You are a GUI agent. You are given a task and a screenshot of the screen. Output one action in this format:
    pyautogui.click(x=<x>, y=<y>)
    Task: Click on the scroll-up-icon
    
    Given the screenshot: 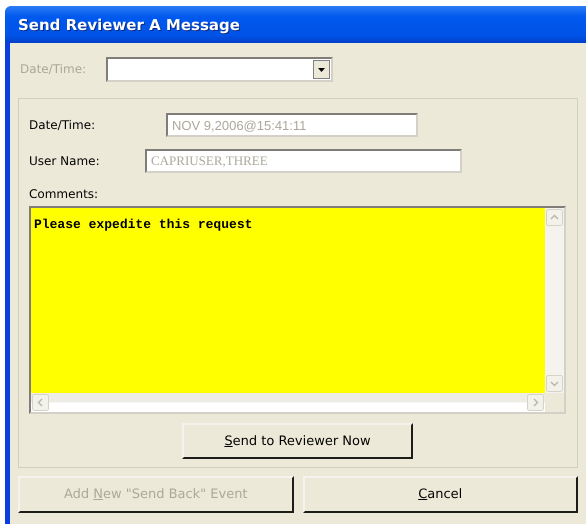 What is the action you would take?
    pyautogui.click(x=554, y=217)
    